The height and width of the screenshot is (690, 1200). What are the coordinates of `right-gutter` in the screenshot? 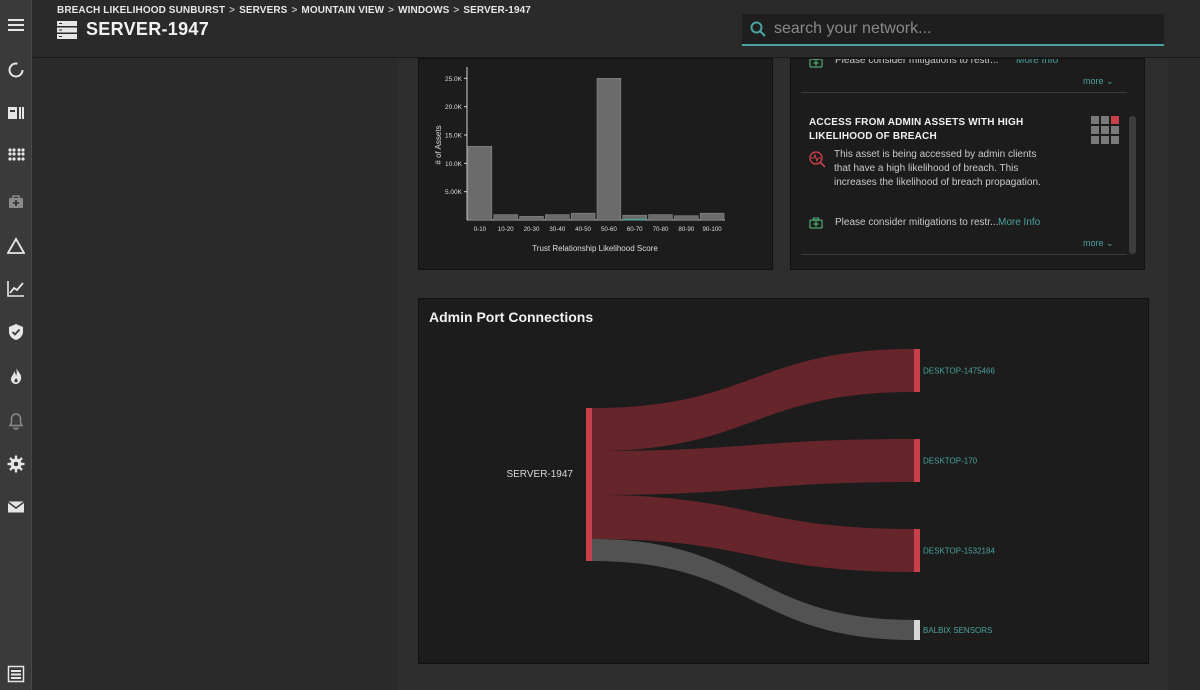 It's located at (1184, 374).